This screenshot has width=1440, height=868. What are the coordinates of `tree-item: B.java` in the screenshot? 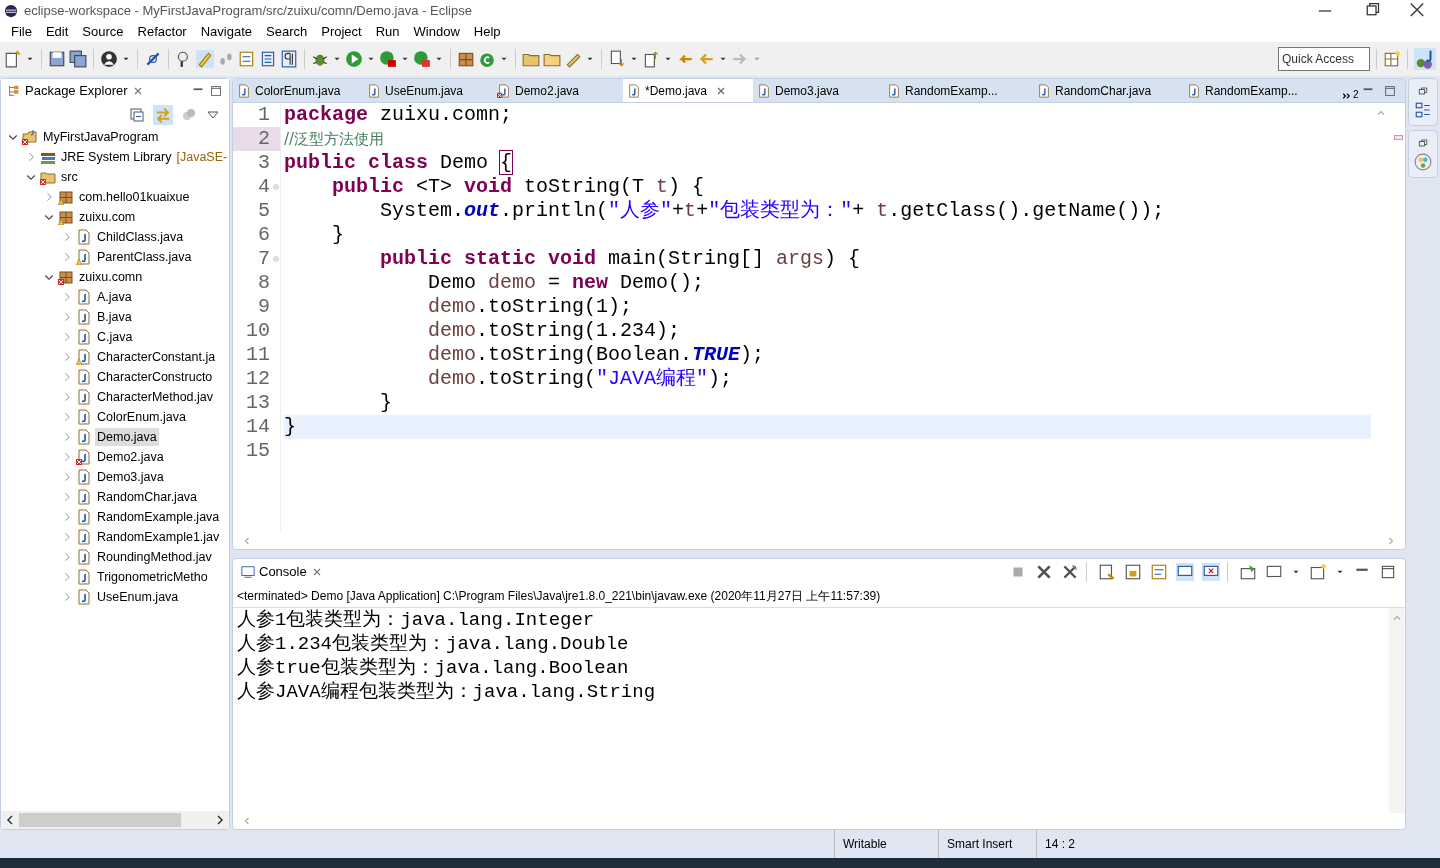 It's located at (114, 317).